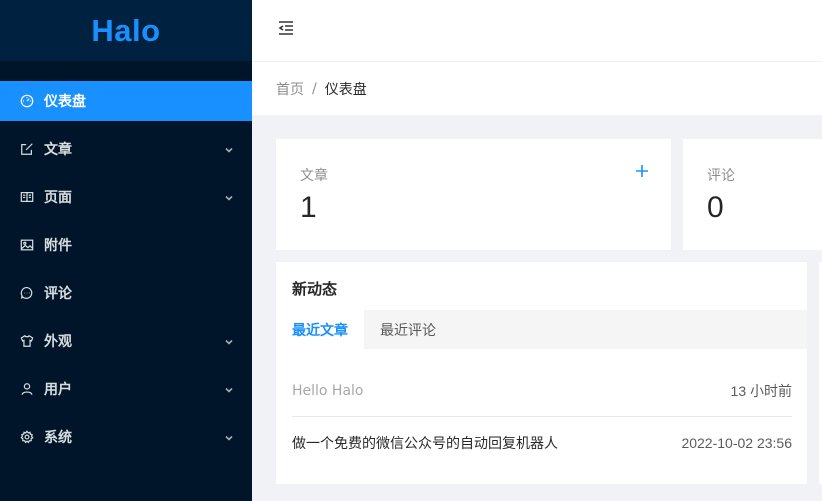  Describe the element at coordinates (761, 390) in the screenshot. I see `post-time: 13 小时前` at that location.